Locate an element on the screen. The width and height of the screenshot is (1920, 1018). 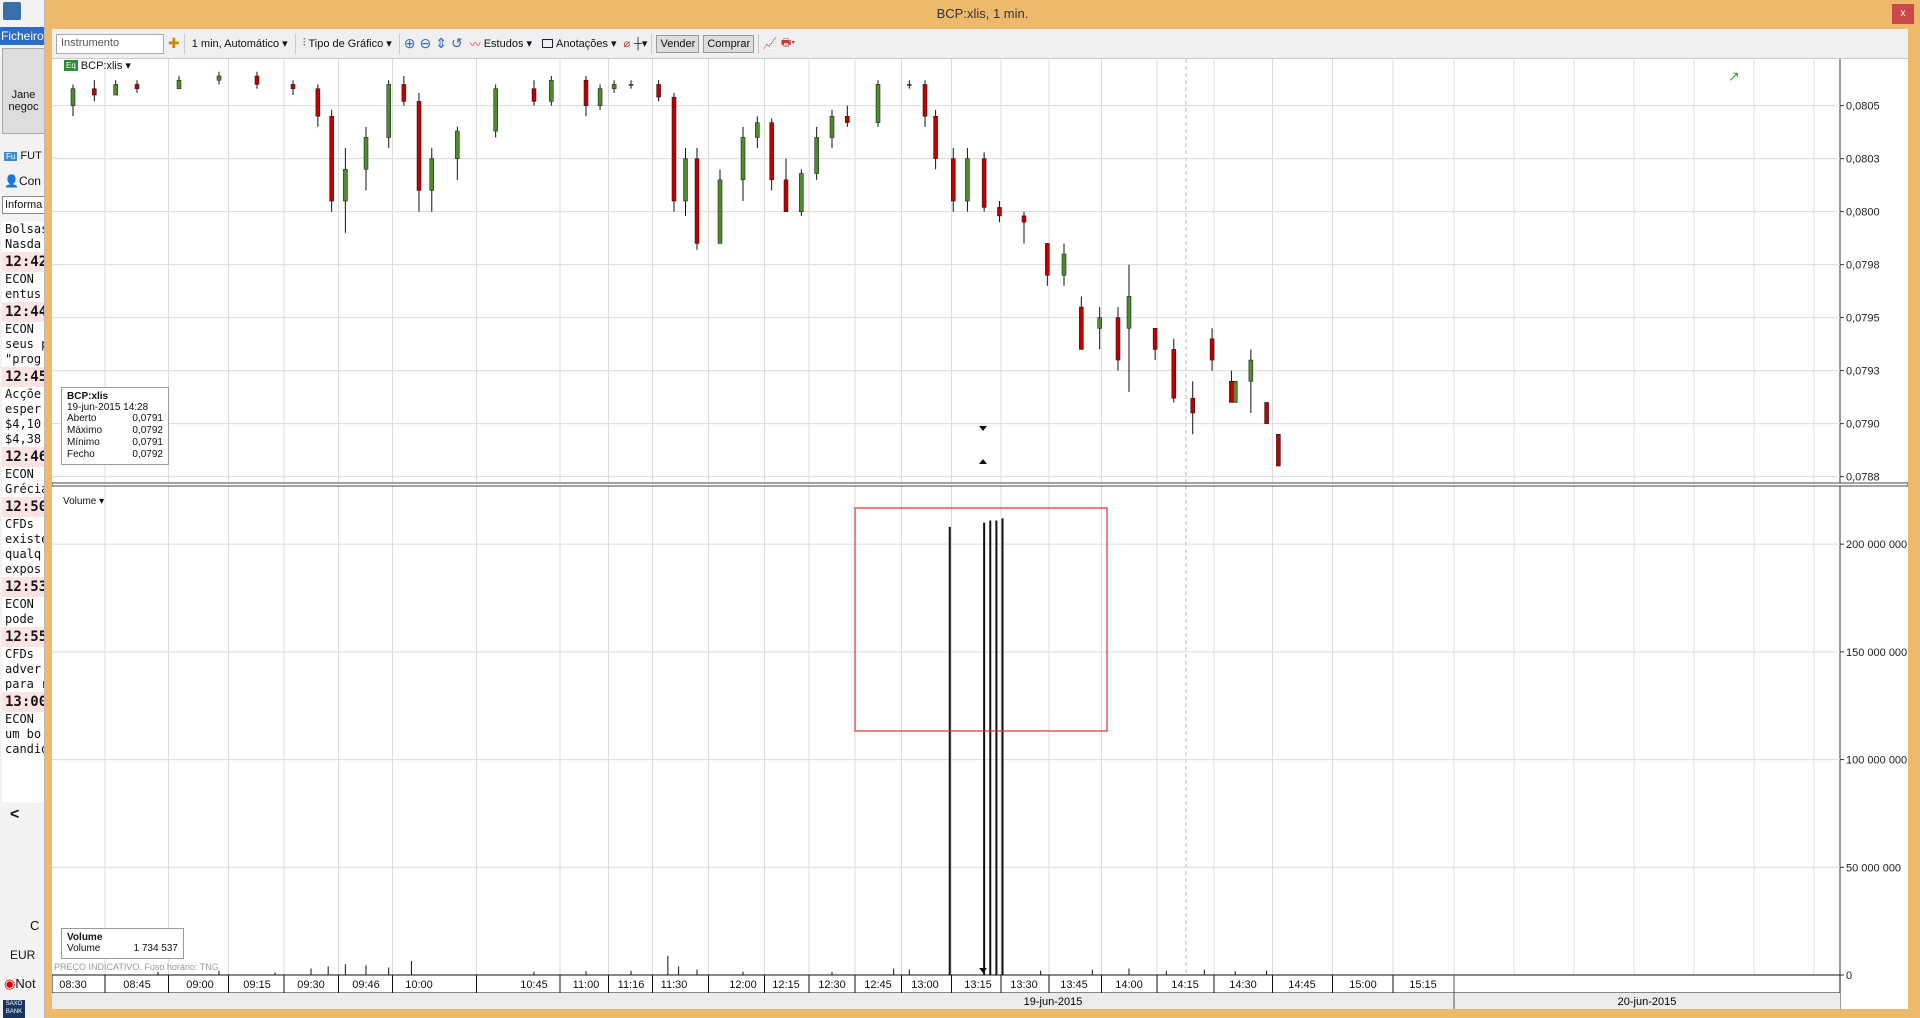
news-text: entus is located at coordinates (23, 294).